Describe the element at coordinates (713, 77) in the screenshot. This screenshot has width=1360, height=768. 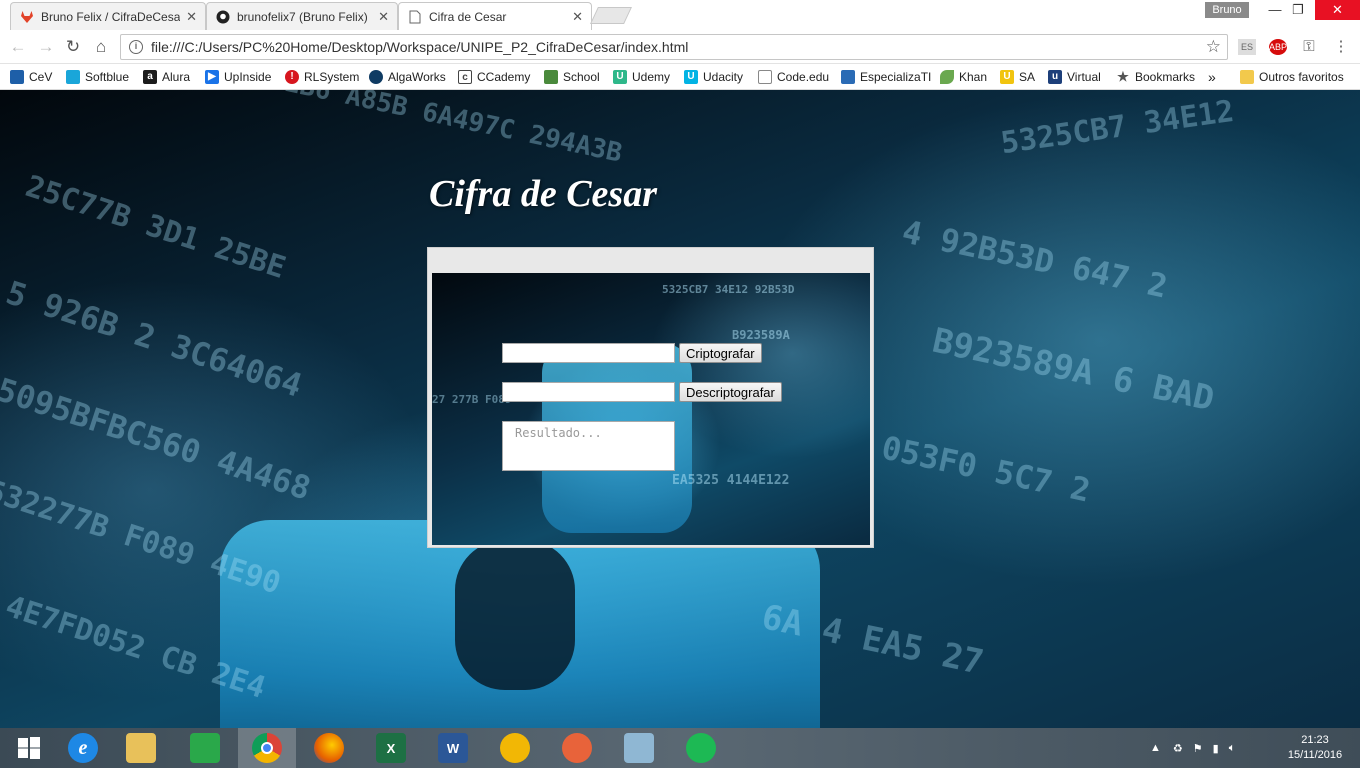
I see `bookmark-udacity: U Udacity` at that location.